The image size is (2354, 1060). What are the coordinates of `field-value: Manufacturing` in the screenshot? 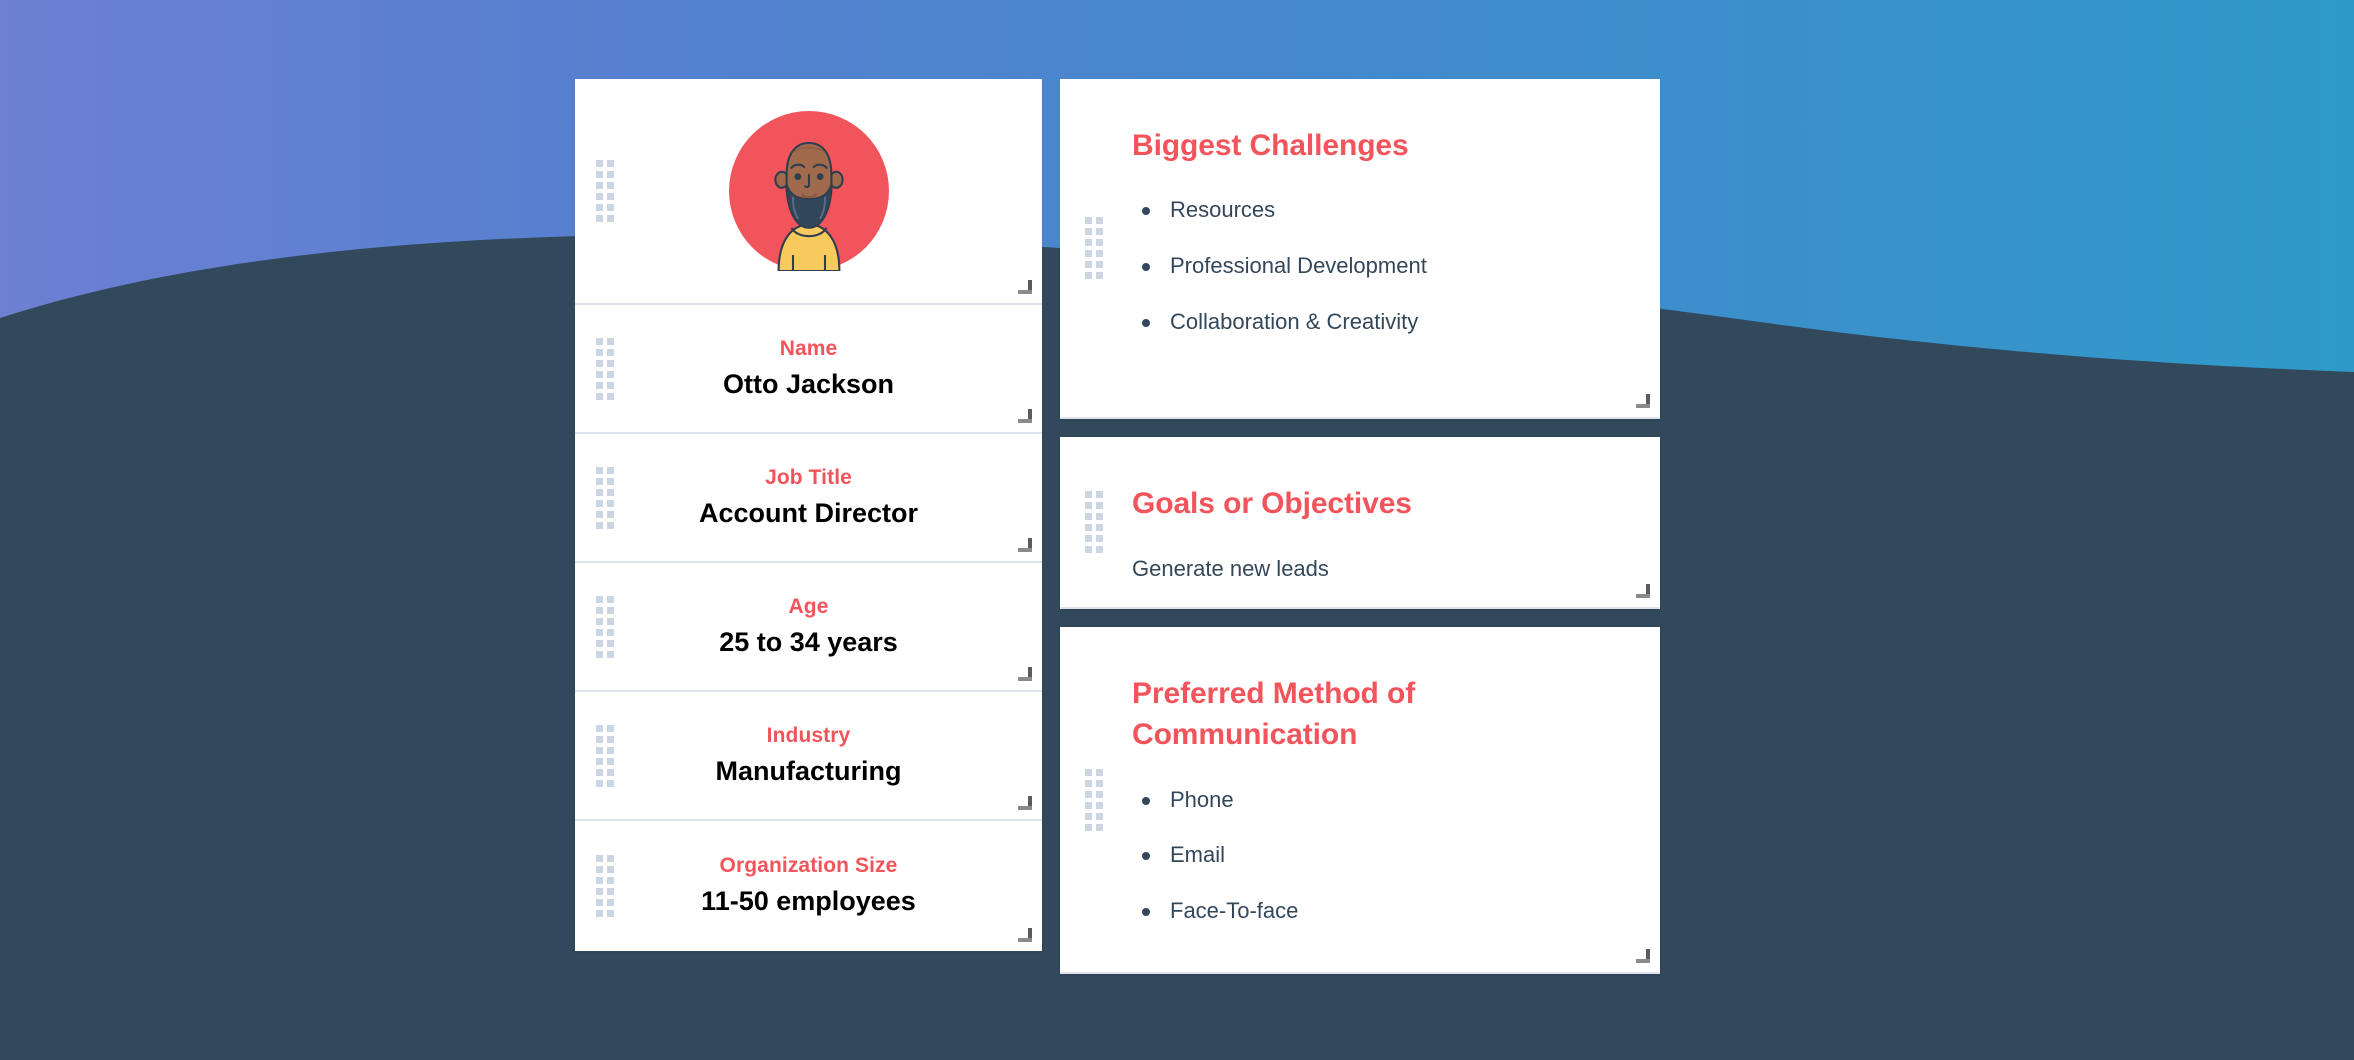 It's located at (808, 770).